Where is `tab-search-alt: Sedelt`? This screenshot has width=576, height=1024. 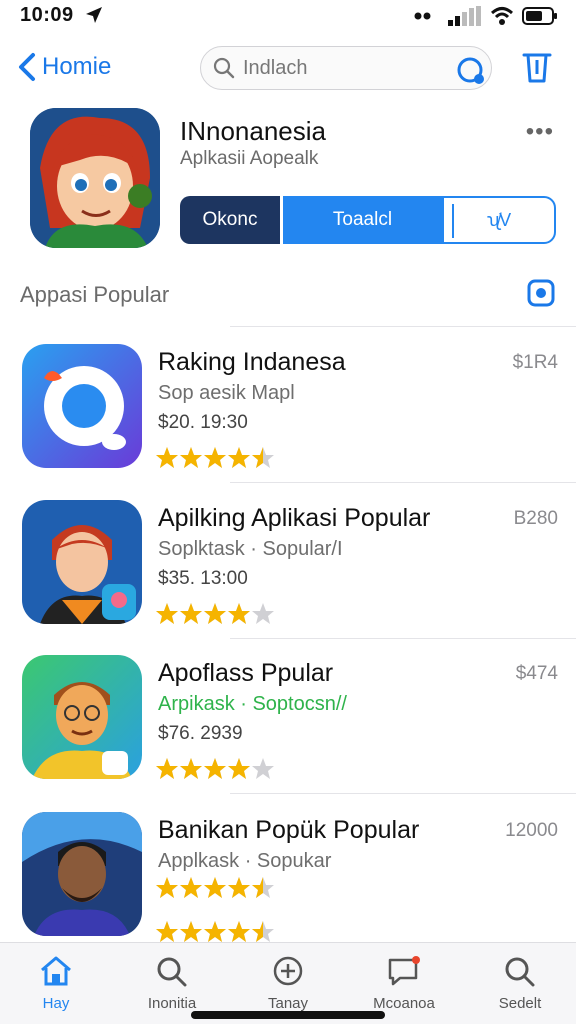
tab-search-alt: Sedelt is located at coordinates (520, 983).